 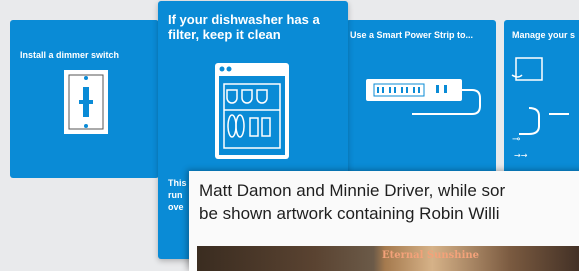 I want to click on card-title: Install a dimmer switch, so click(x=70, y=55).